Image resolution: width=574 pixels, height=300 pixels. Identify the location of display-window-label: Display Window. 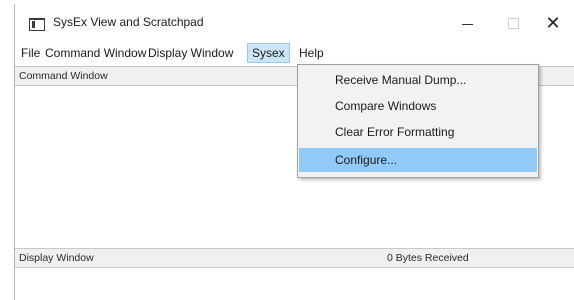
(56, 258).